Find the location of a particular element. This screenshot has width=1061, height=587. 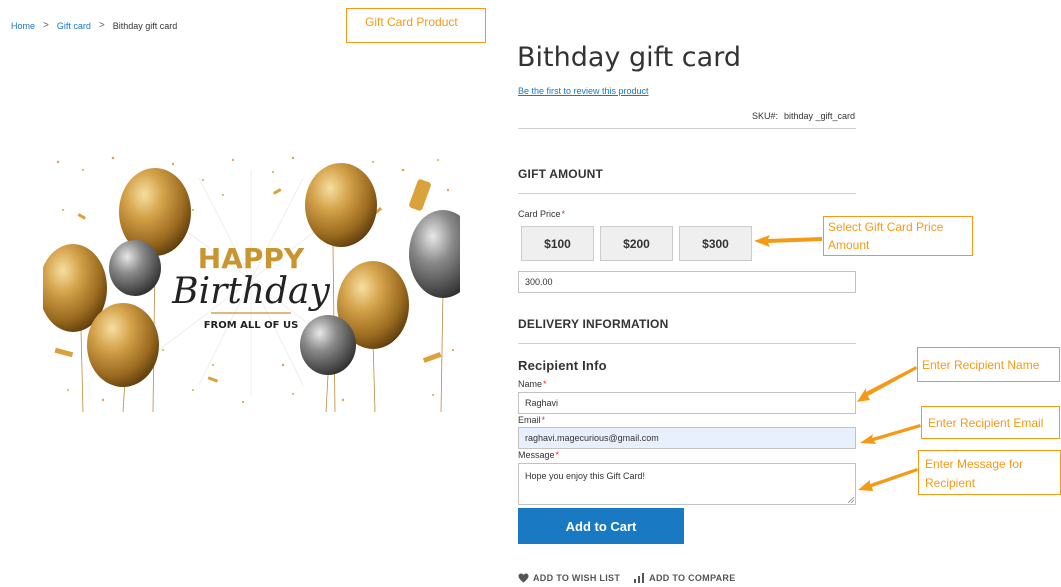

add-to-wishlist-link: ADD TO WISH LIST is located at coordinates (569, 578).